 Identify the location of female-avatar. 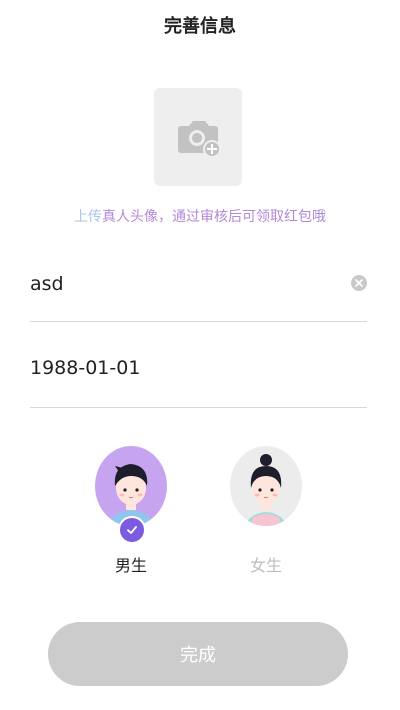
(266, 486).